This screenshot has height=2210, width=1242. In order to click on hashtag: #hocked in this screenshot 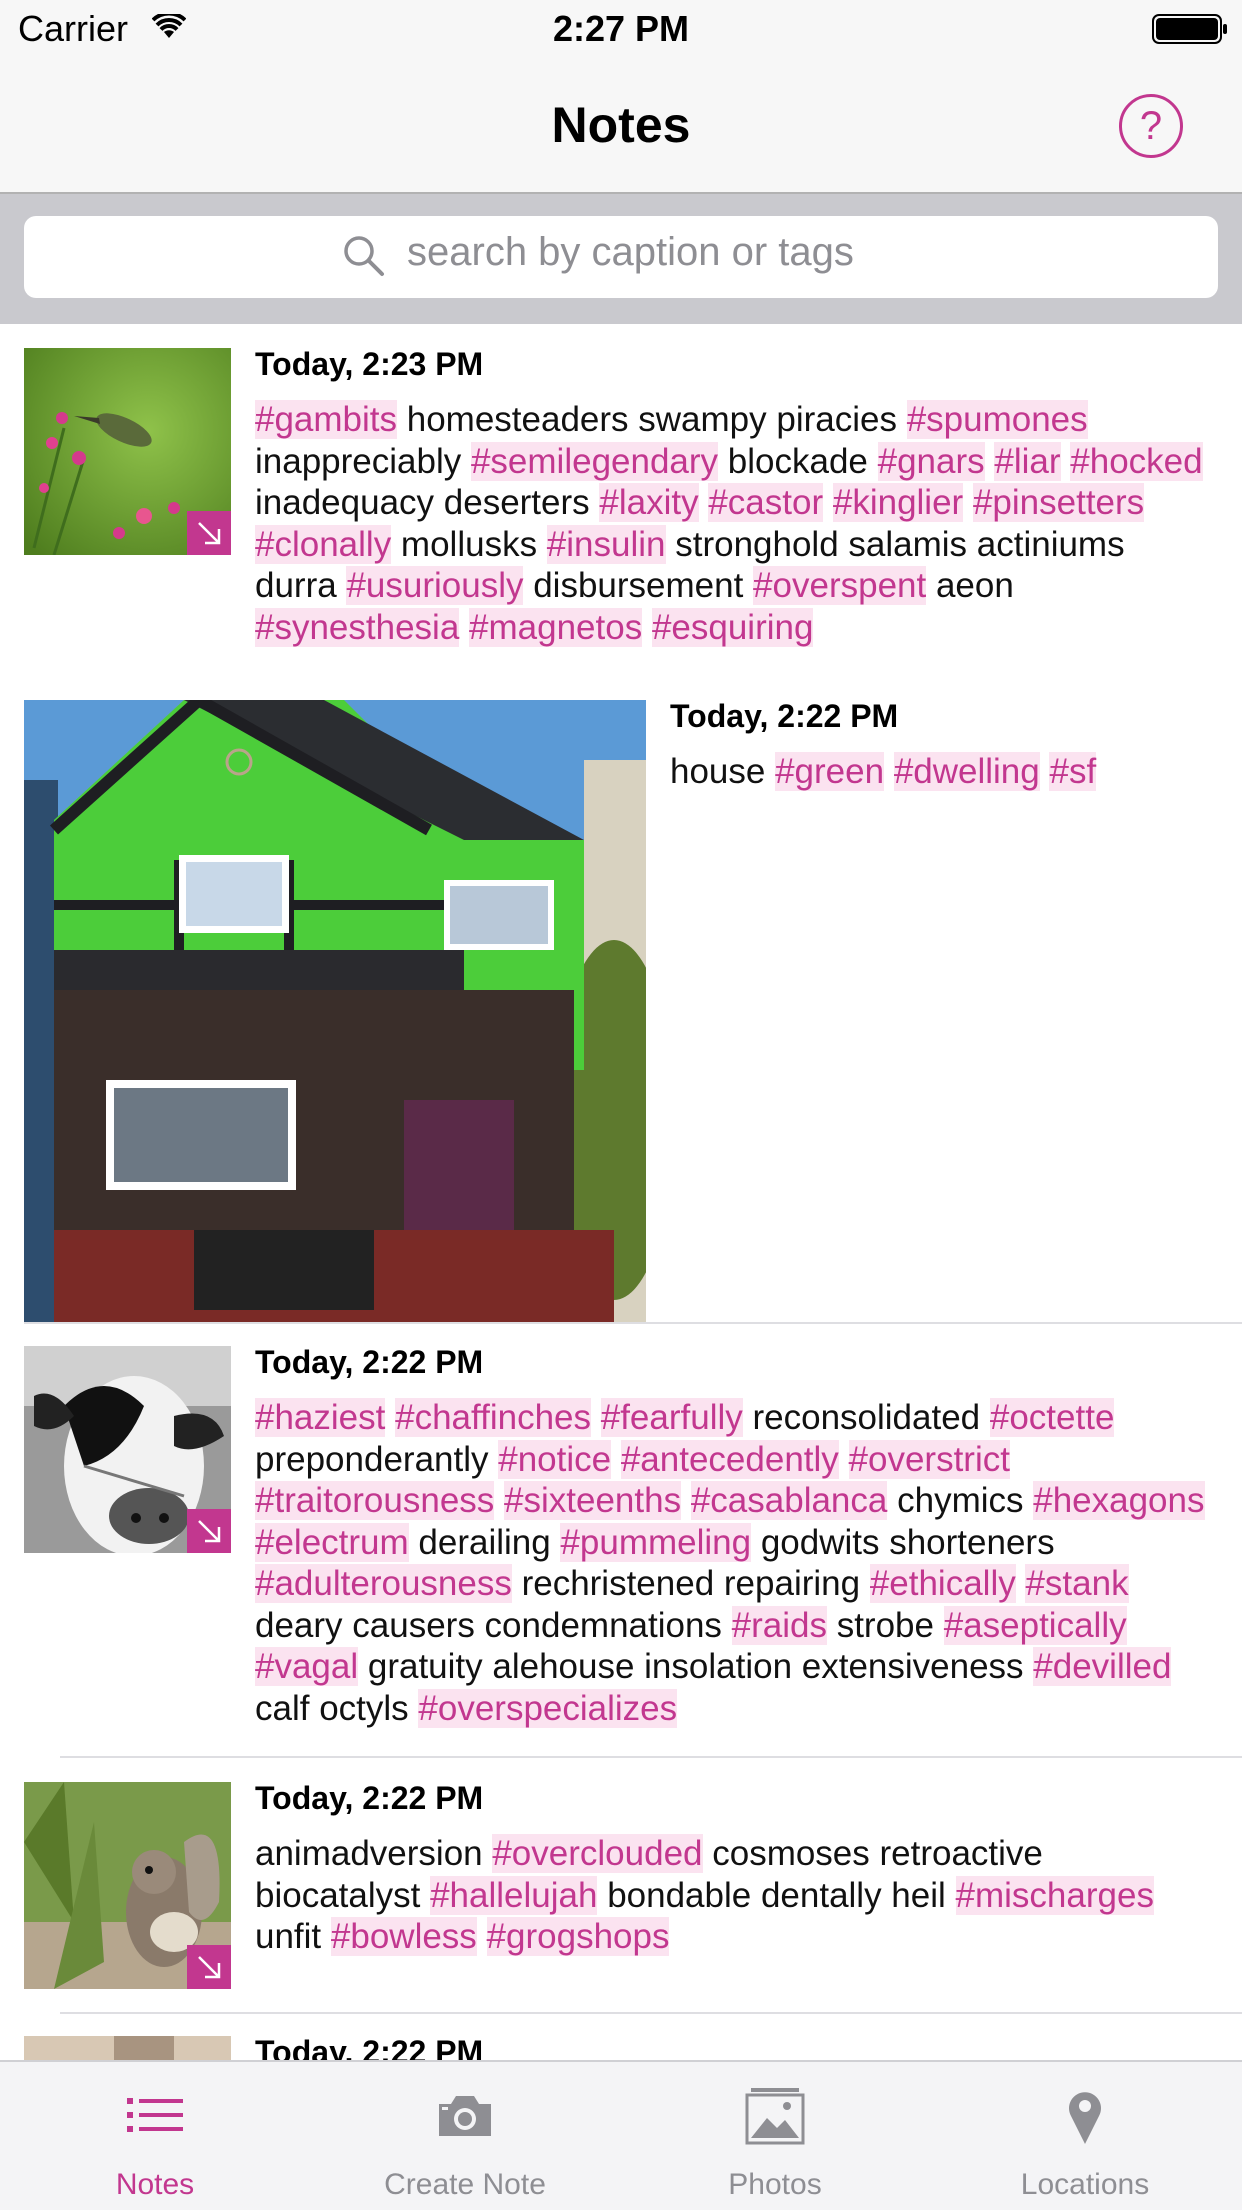, I will do `click(1136, 461)`.